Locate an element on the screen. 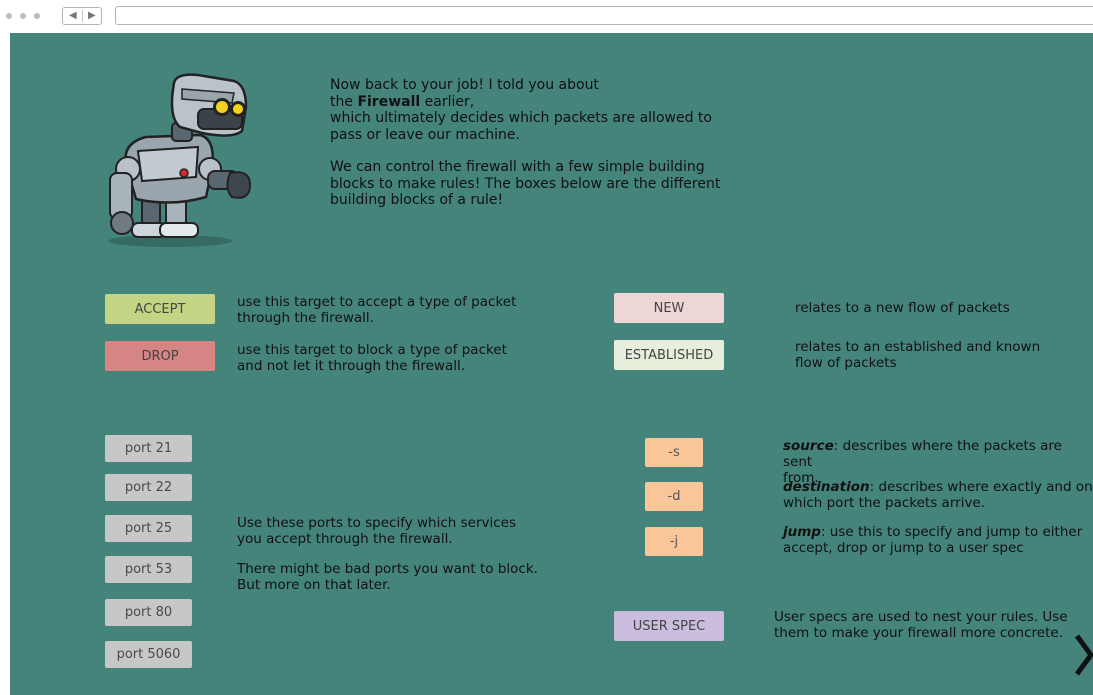 Image resolution: width=1093 pixels, height=695 pixels. chevron-right-icon is located at coordinates (1083, 655).